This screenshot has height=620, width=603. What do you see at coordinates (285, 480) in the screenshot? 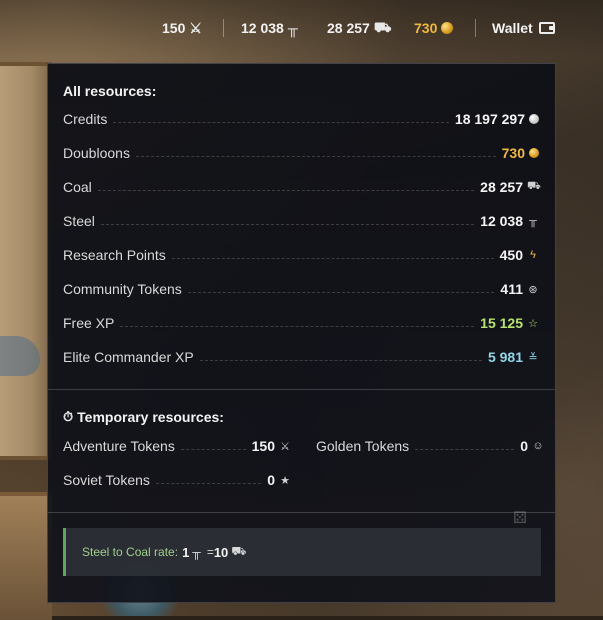
I see `soviet-star-icon: ★` at bounding box center [285, 480].